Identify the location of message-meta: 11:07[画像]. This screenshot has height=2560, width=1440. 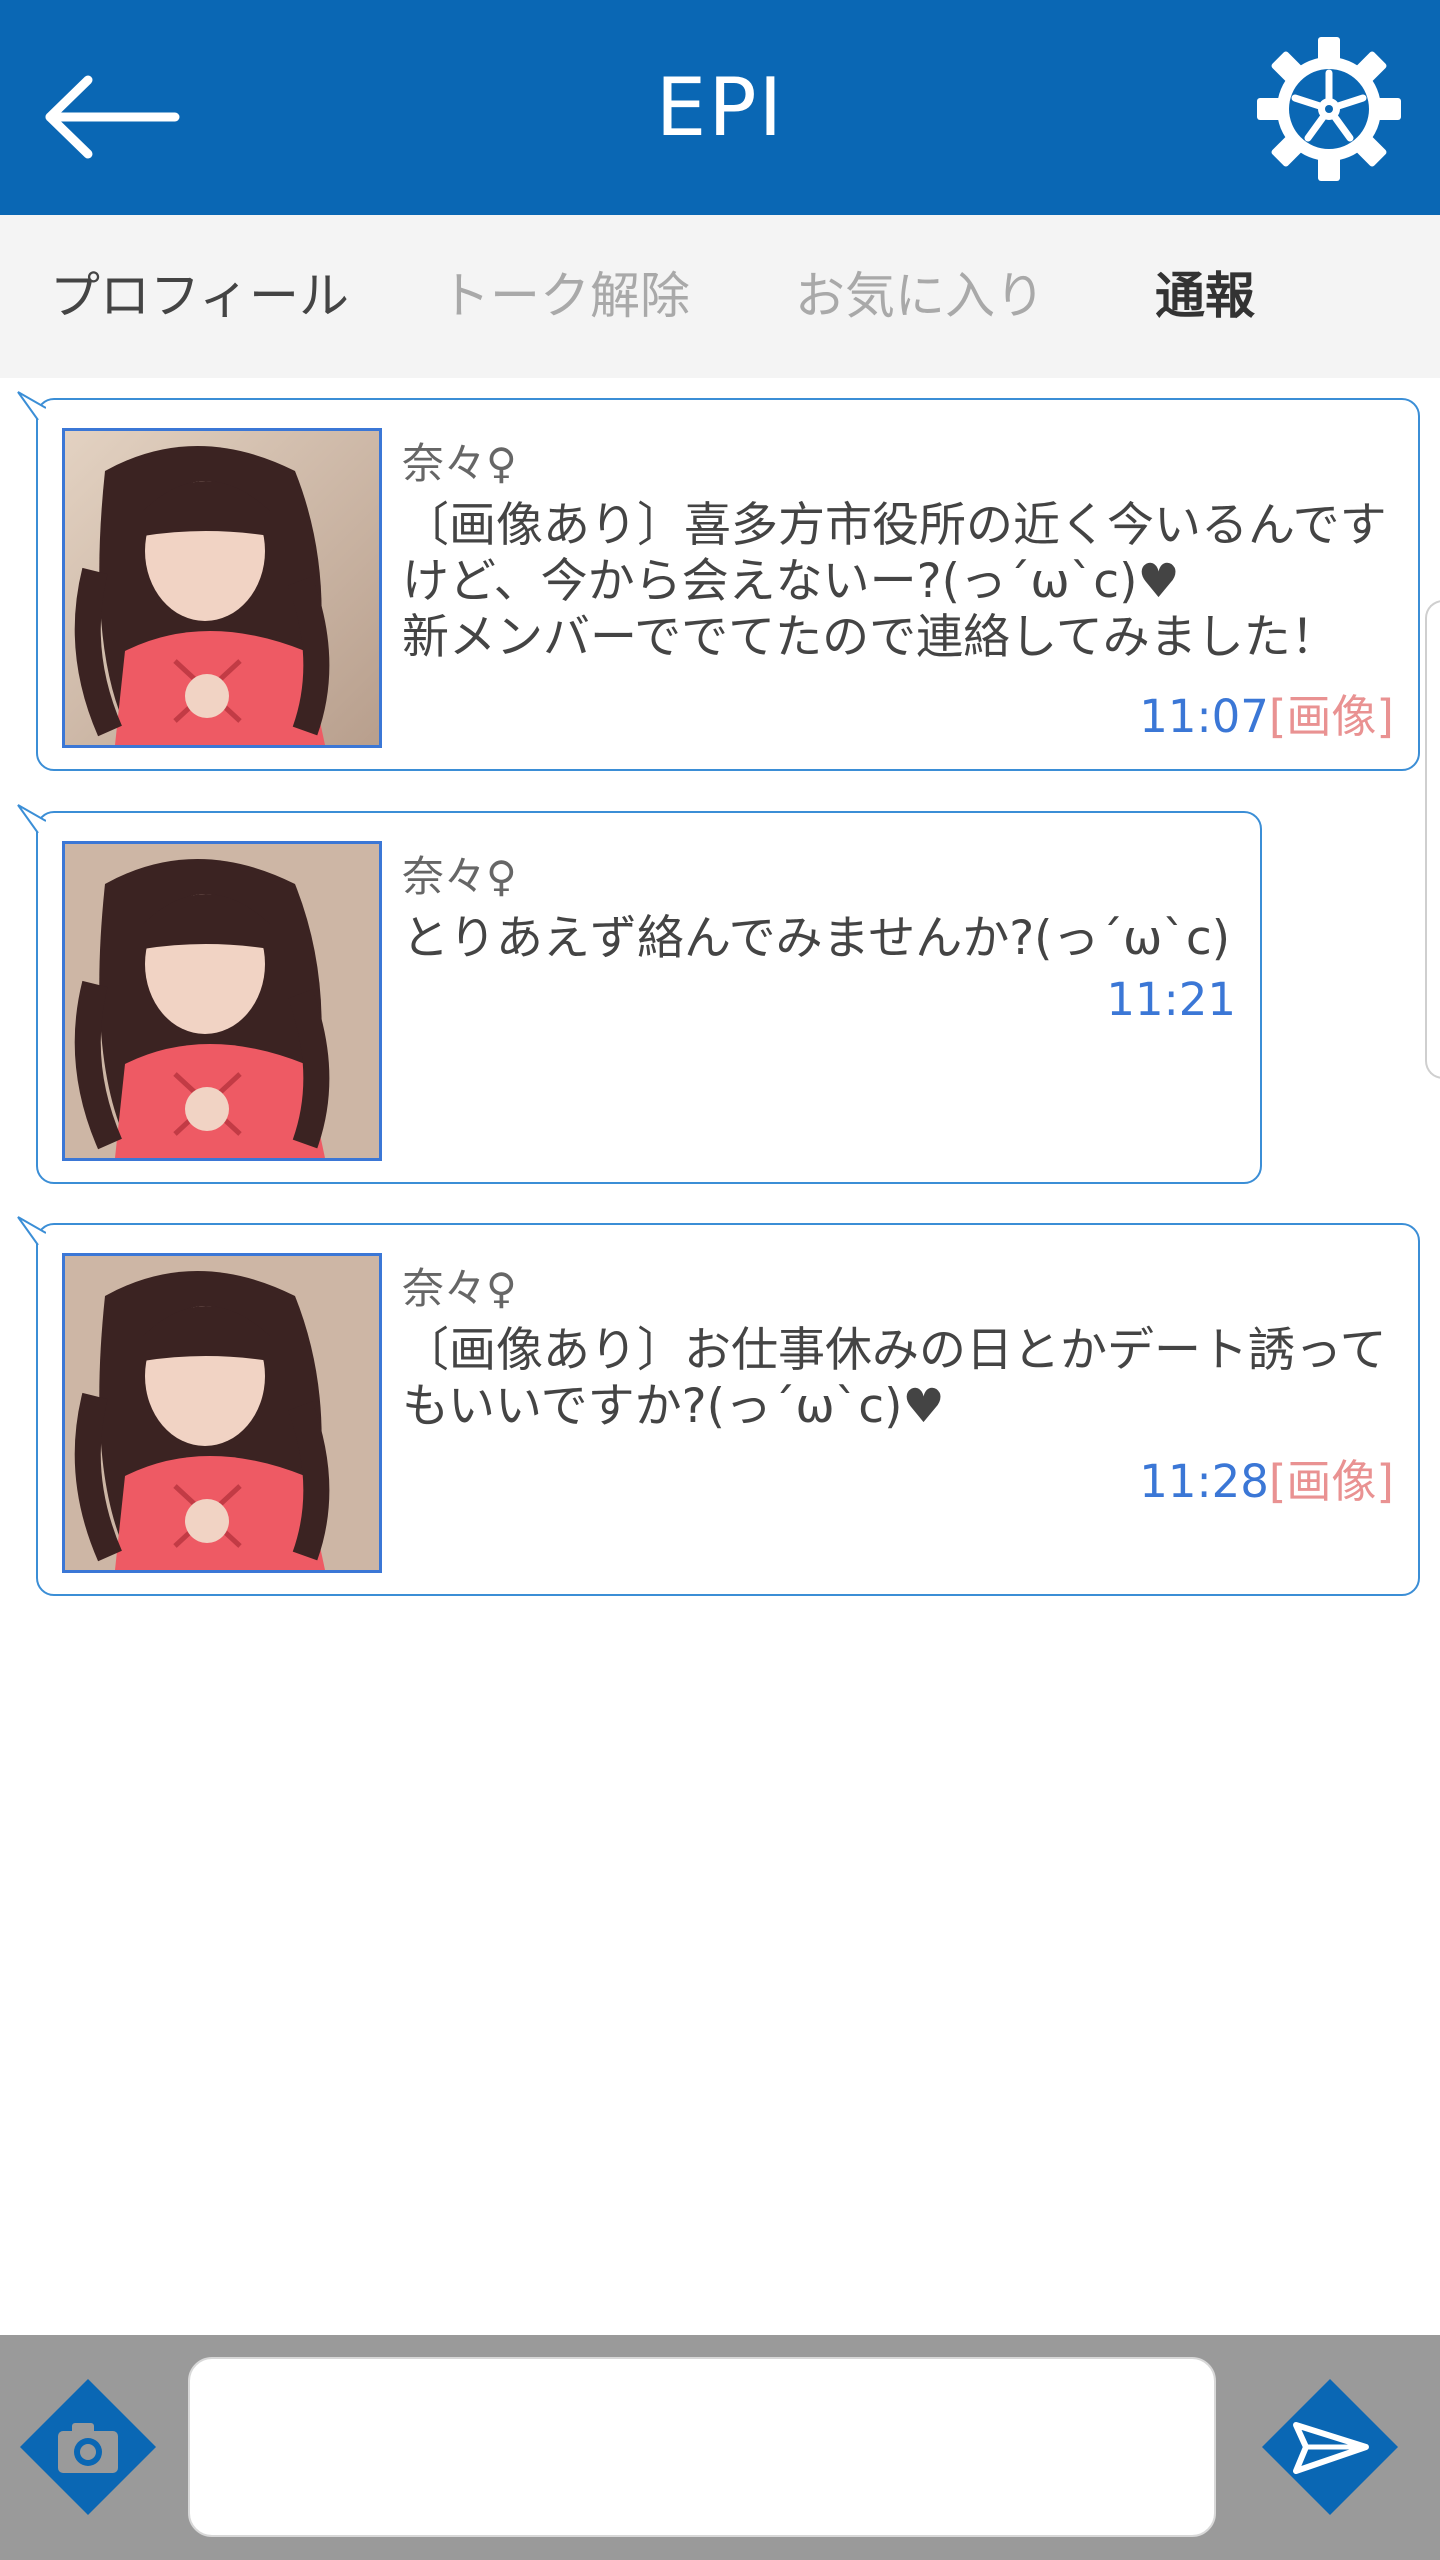
(1266, 712).